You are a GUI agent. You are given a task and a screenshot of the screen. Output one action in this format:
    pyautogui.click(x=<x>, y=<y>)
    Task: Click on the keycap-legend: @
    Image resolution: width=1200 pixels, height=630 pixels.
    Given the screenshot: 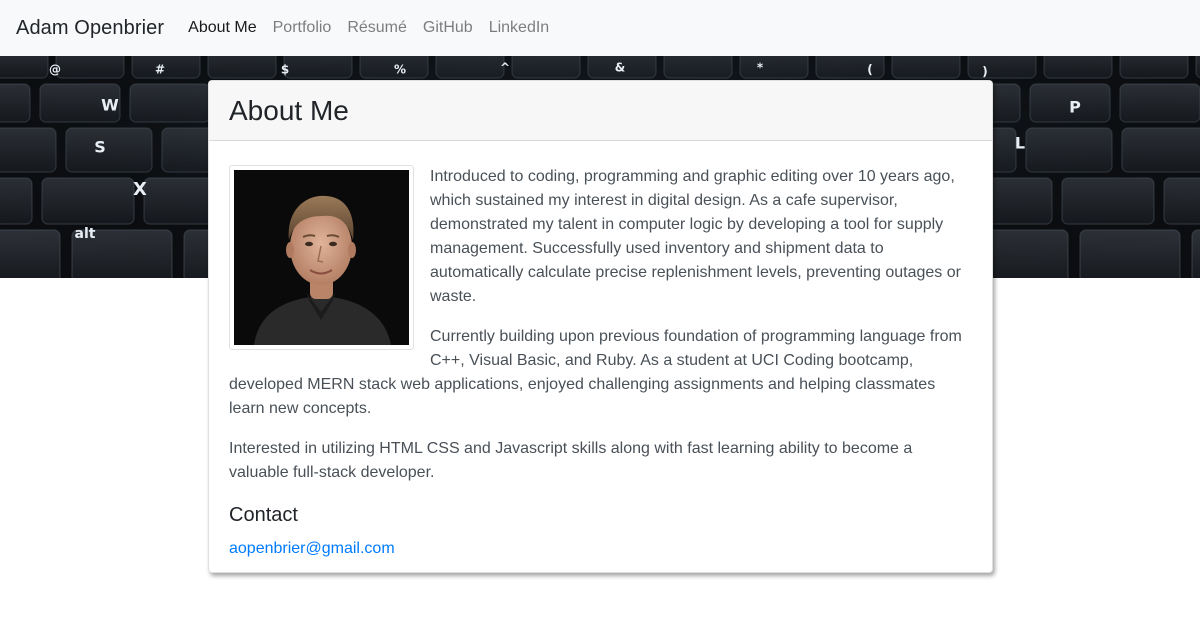 What is the action you would take?
    pyautogui.click(x=55, y=70)
    